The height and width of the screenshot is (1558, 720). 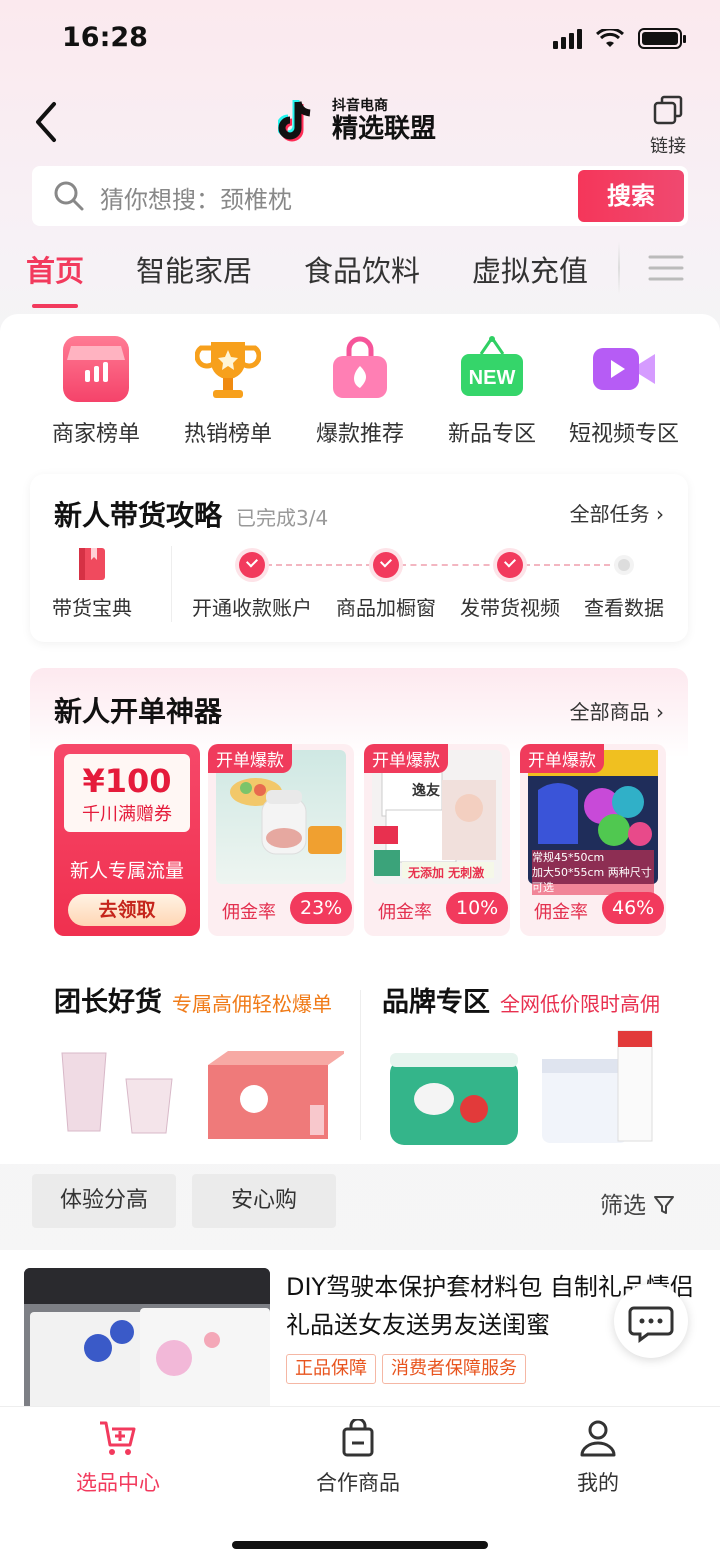 What do you see at coordinates (46, 122) in the screenshot?
I see `chevron-left-icon` at bounding box center [46, 122].